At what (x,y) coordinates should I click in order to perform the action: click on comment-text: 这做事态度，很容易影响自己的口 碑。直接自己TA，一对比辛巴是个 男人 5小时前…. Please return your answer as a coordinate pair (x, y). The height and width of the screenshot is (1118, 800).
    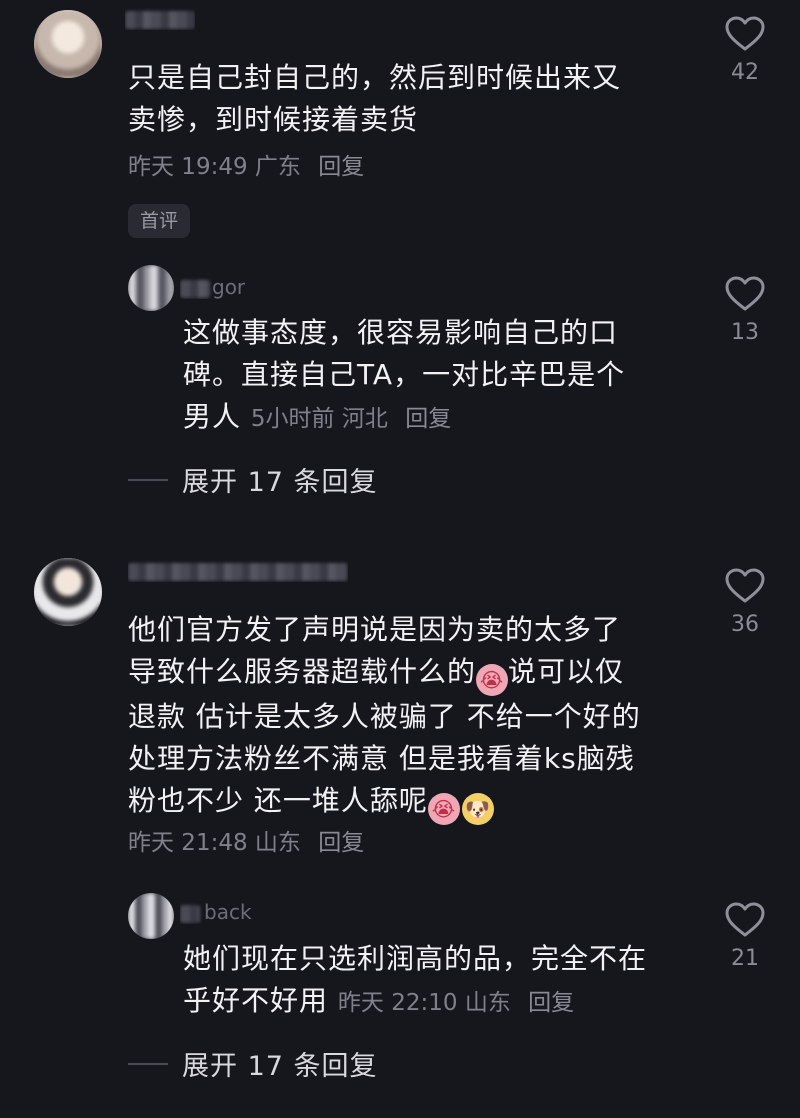
    Looking at the image, I should click on (404, 374).